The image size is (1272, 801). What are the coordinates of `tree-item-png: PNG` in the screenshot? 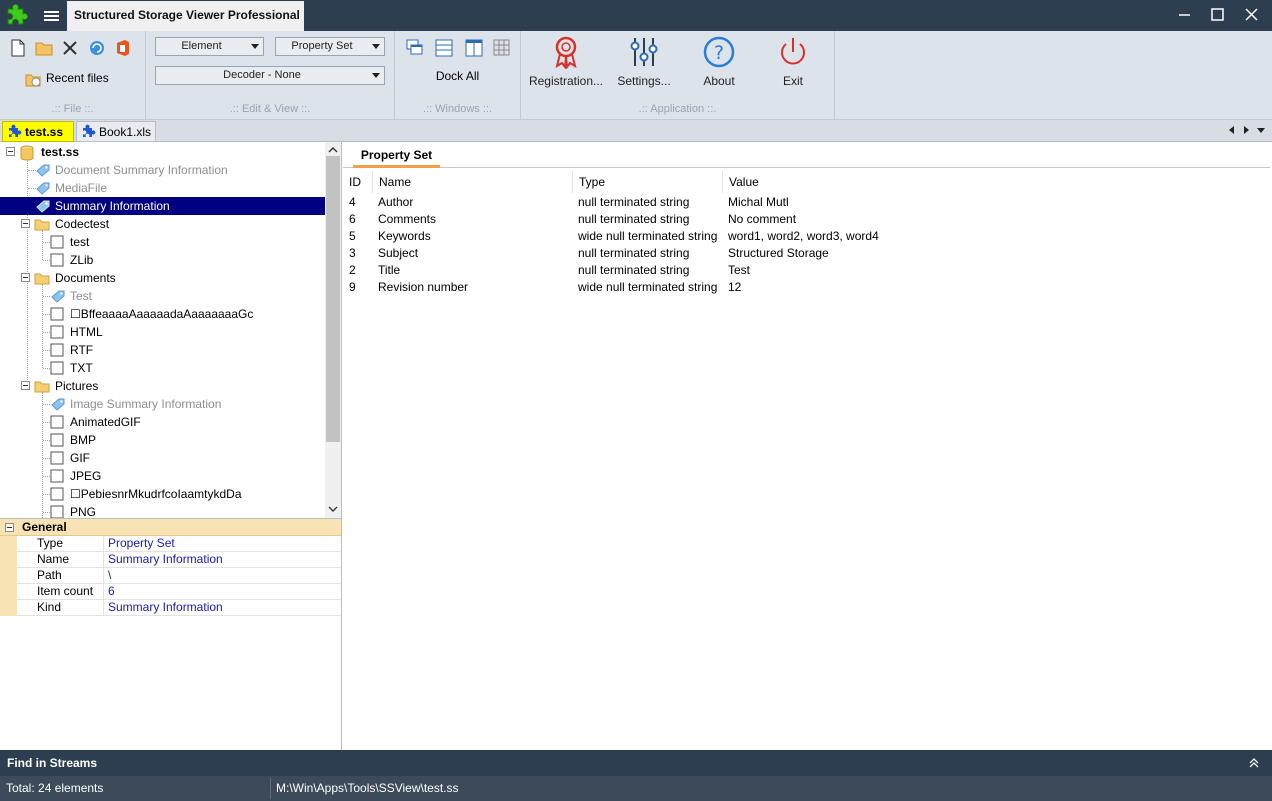 It's located at (162, 510).